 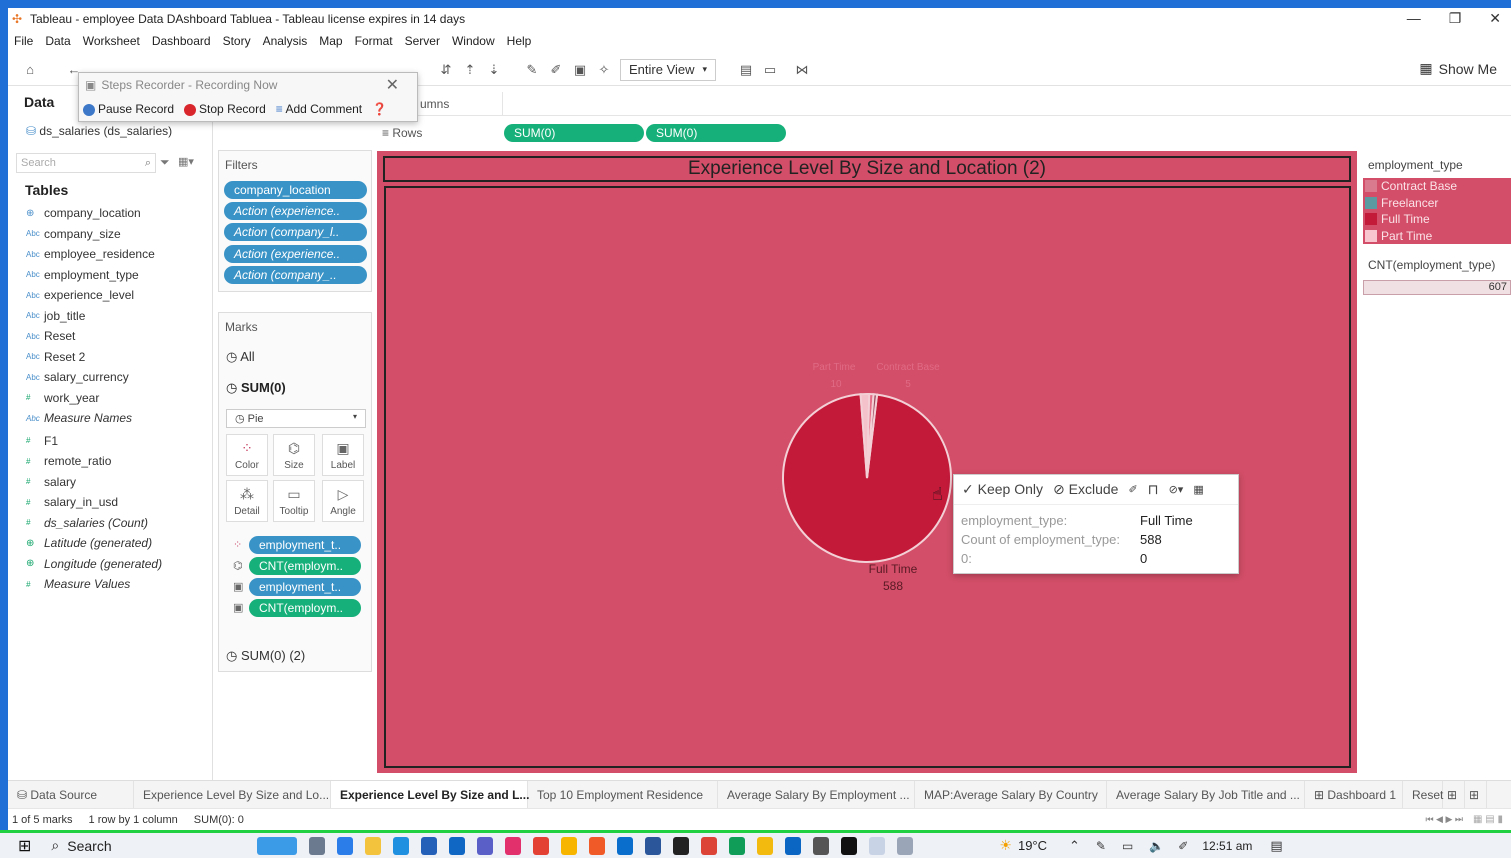 What do you see at coordinates (90, 254) in the screenshot?
I see `field-item: Abc employee_residence` at bounding box center [90, 254].